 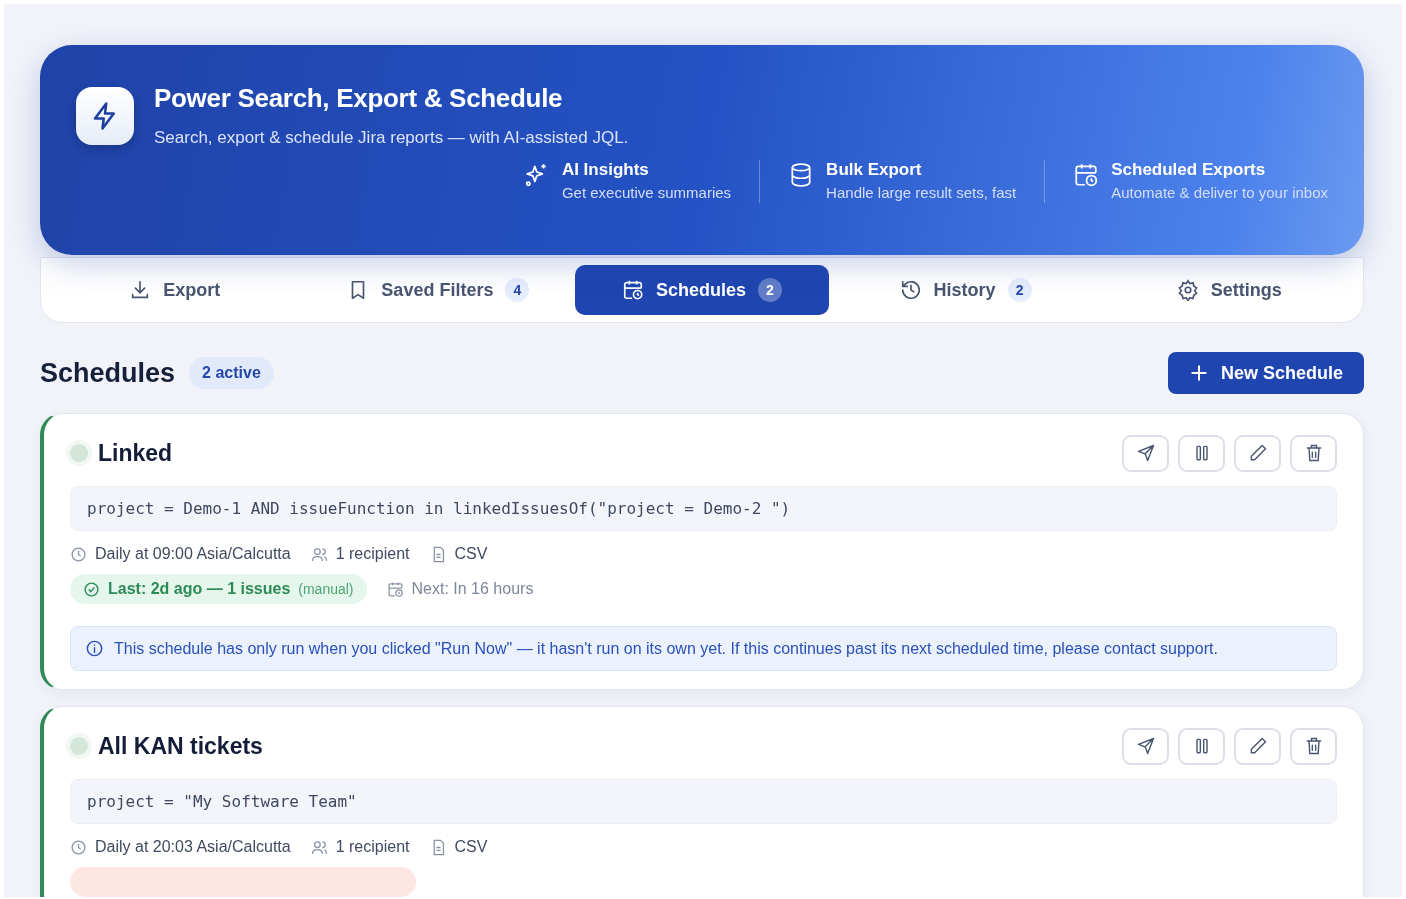 What do you see at coordinates (517, 290) in the screenshot?
I see `count-badge: 4` at bounding box center [517, 290].